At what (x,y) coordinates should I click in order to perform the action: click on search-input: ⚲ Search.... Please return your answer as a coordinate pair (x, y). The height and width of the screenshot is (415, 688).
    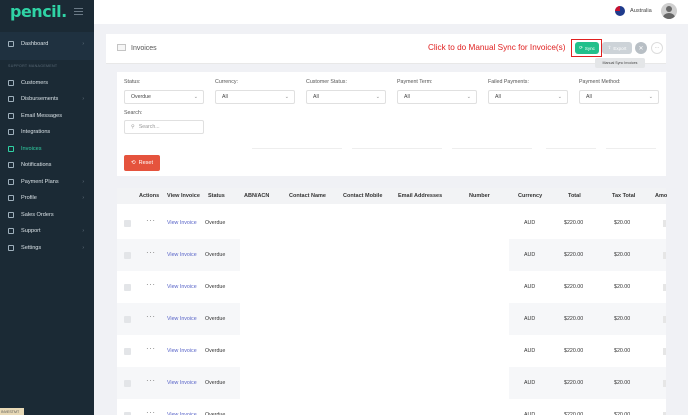
    Looking at the image, I should click on (164, 127).